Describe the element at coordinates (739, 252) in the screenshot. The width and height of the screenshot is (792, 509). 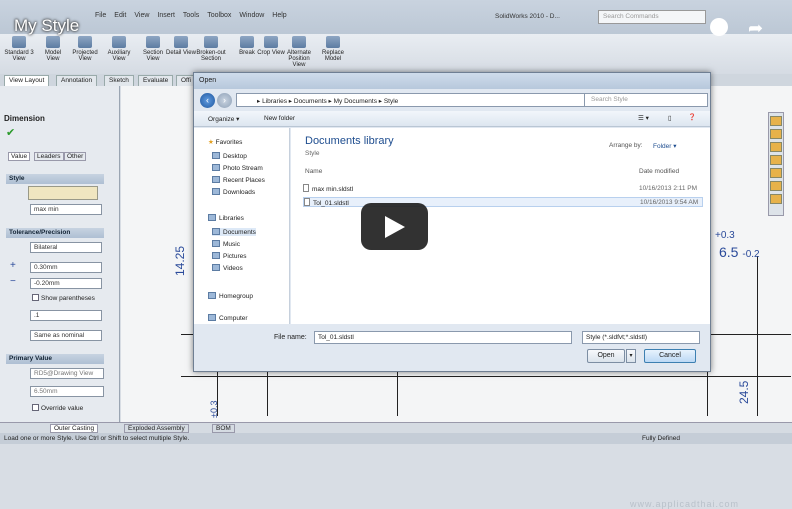
I see `dimension-value: 6.5 -0.2` at that location.